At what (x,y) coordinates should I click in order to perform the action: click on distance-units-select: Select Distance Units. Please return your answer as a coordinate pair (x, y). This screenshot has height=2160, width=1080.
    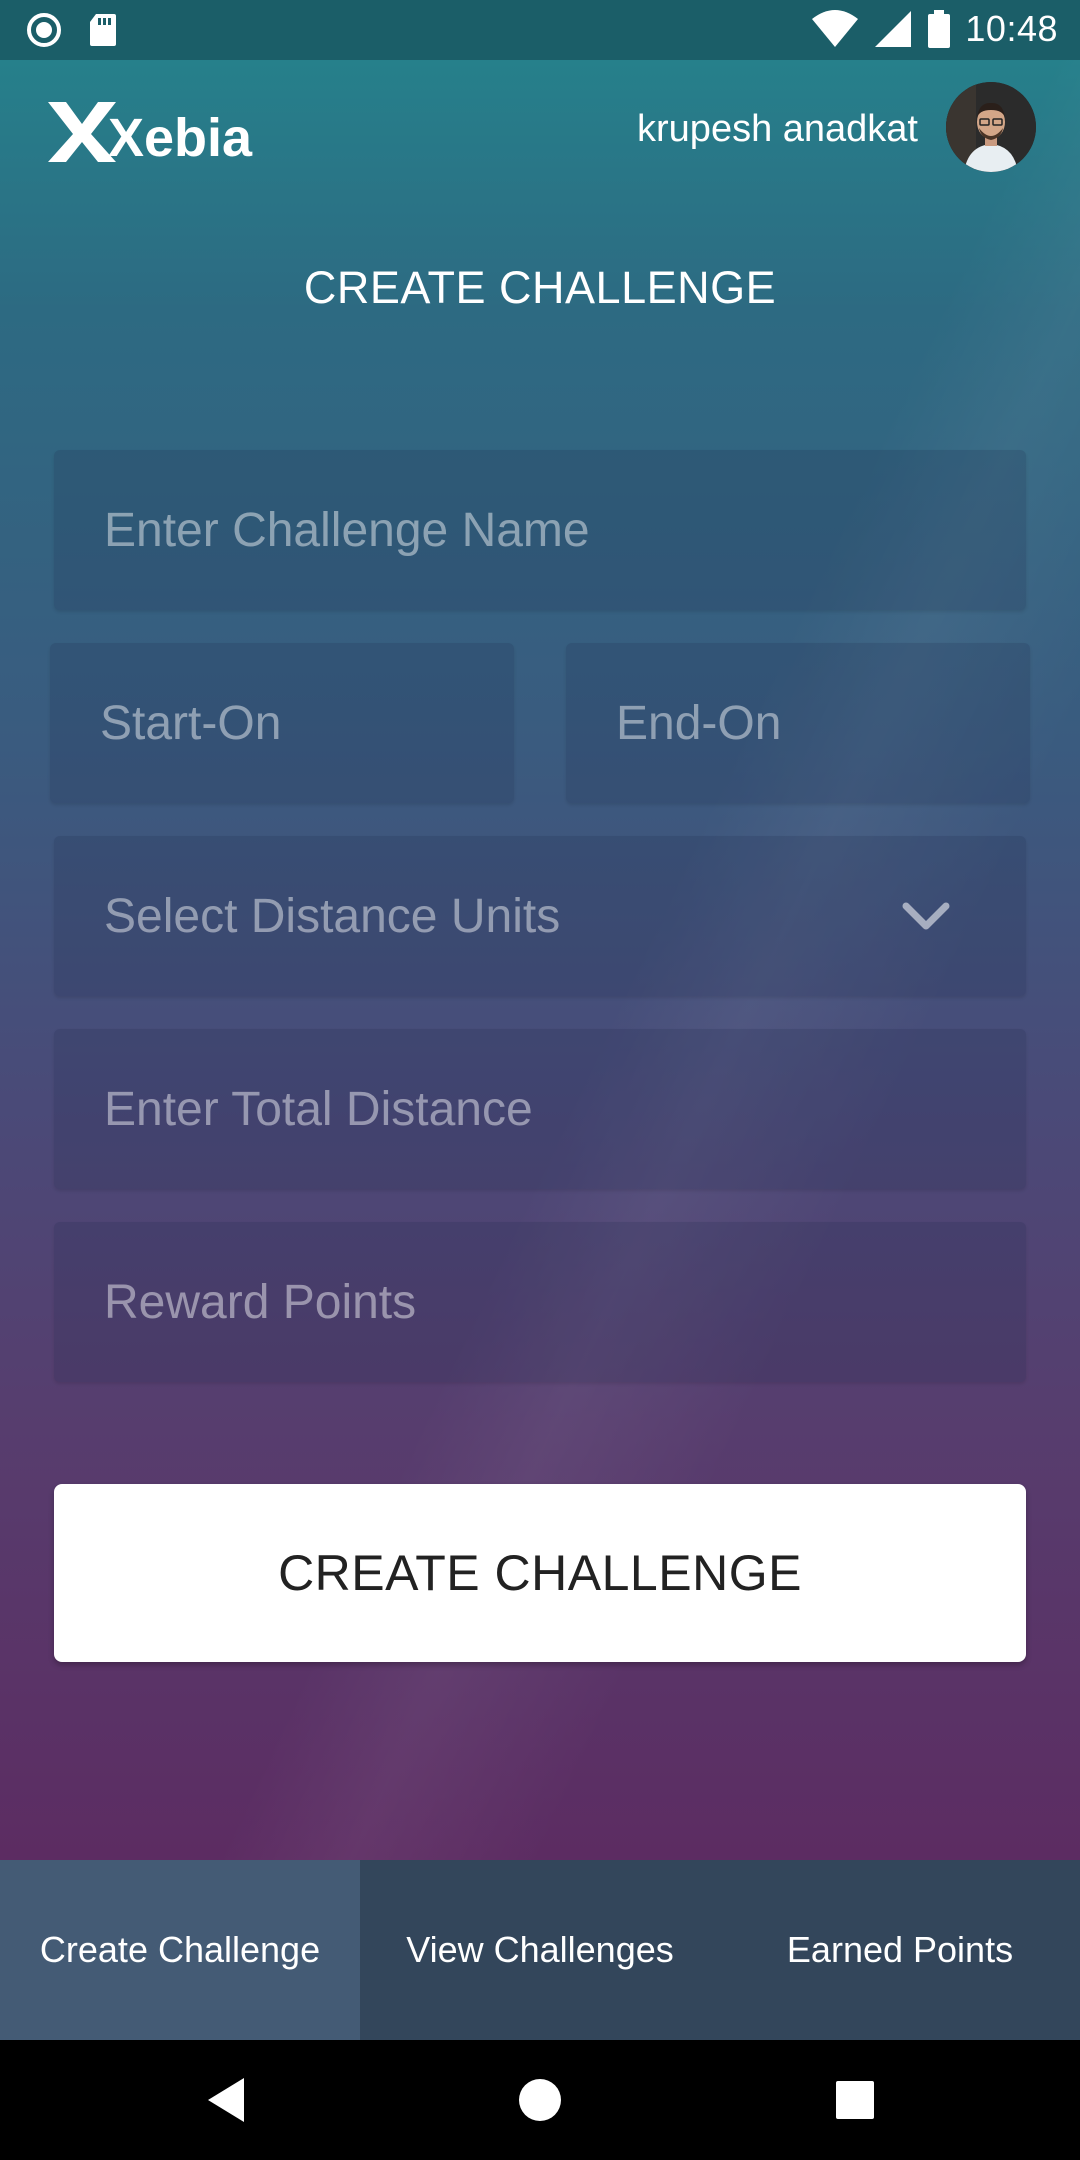
    Looking at the image, I should click on (540, 916).